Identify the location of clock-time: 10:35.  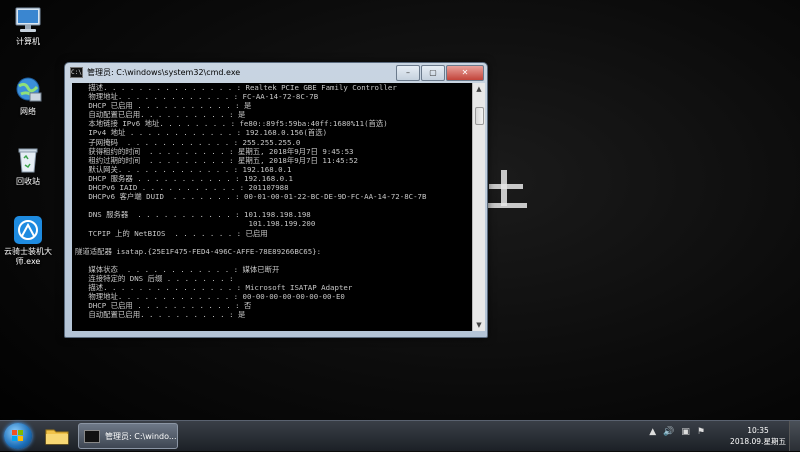
(758, 430).